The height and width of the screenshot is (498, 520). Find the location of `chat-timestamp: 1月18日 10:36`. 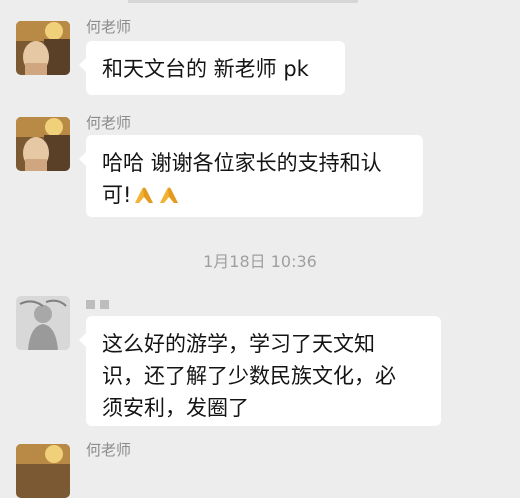

chat-timestamp: 1月18日 10:36 is located at coordinates (260, 261).